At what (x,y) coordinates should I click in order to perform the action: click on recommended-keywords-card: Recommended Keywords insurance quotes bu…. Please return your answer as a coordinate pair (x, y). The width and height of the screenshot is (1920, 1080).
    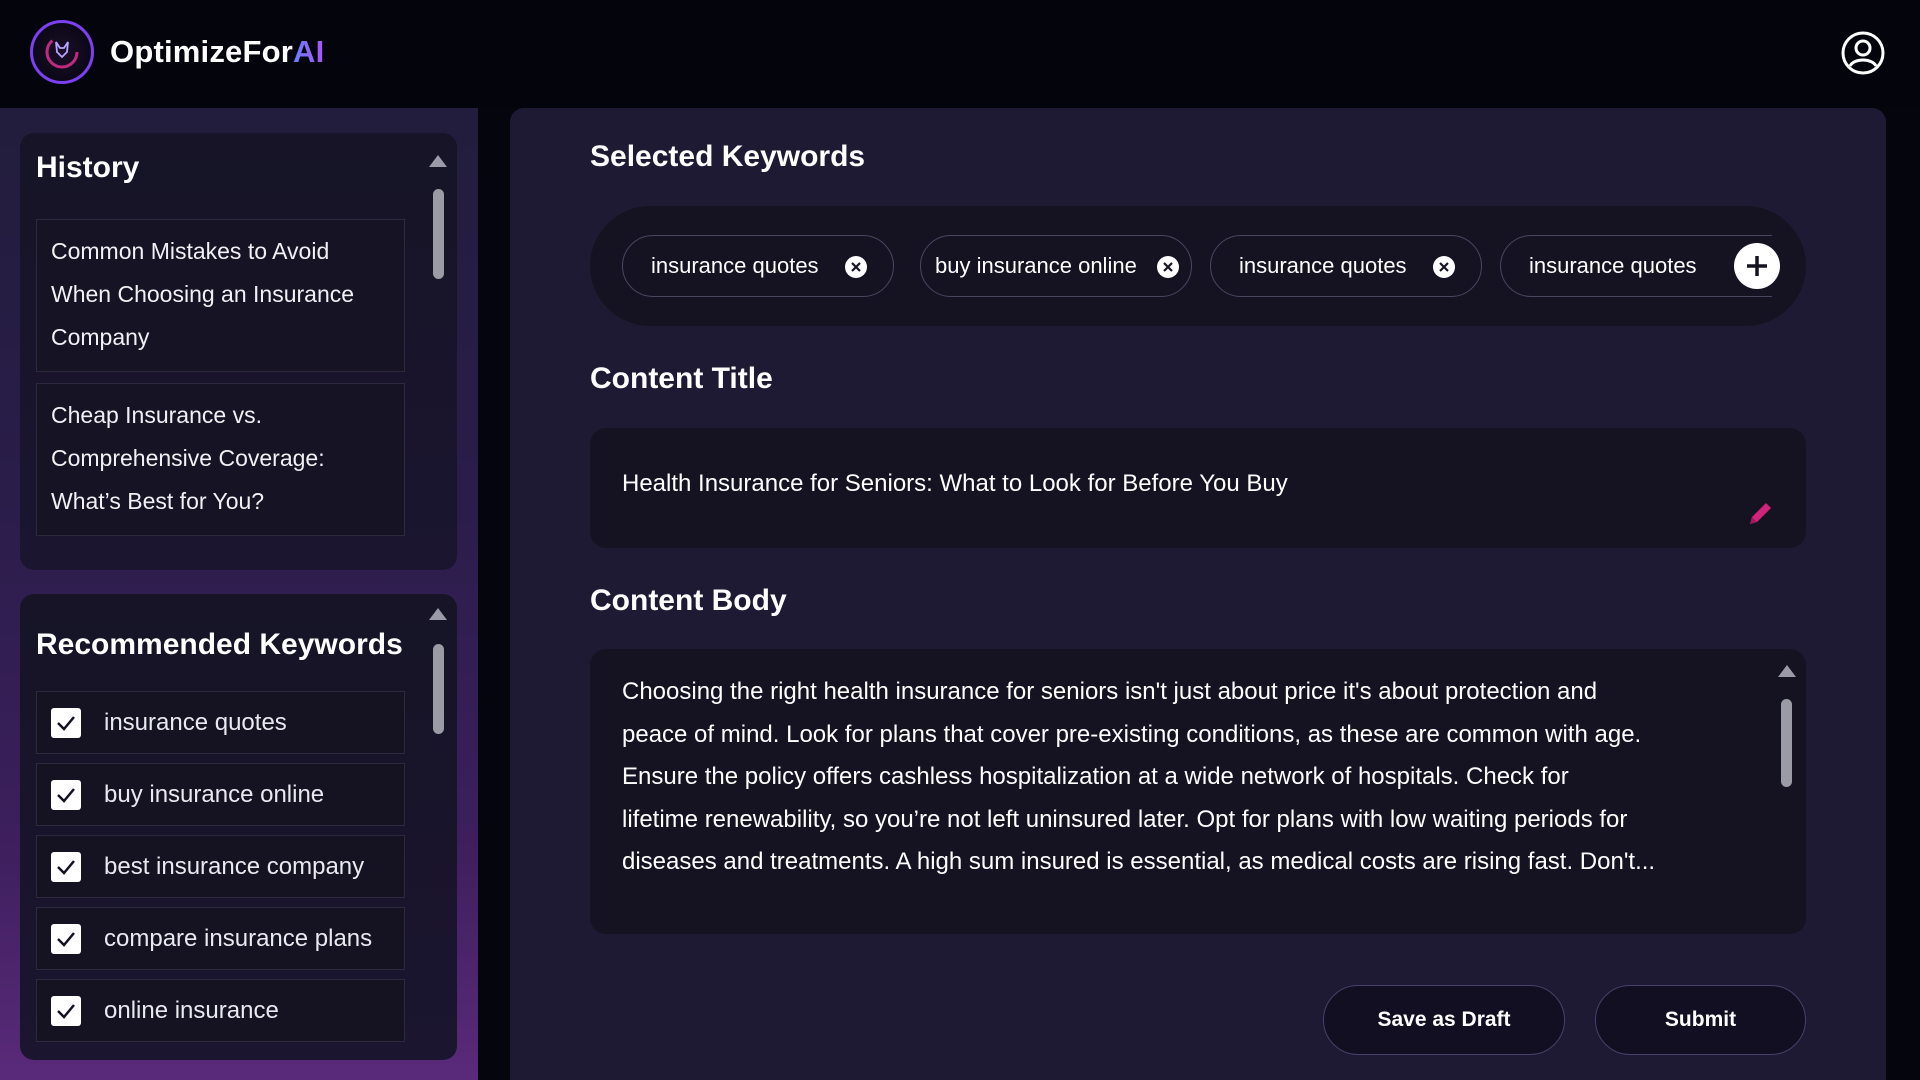
    Looking at the image, I should click on (238, 827).